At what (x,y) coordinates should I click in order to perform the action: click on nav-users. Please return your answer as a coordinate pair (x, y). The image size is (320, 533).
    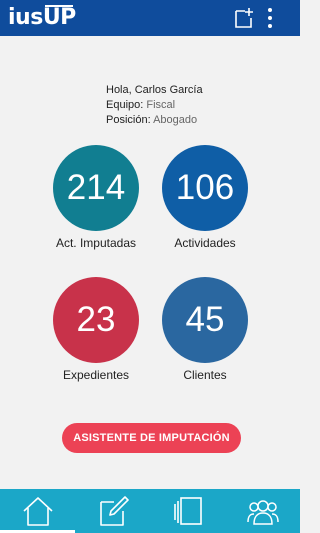
    Looking at the image, I should click on (262, 511).